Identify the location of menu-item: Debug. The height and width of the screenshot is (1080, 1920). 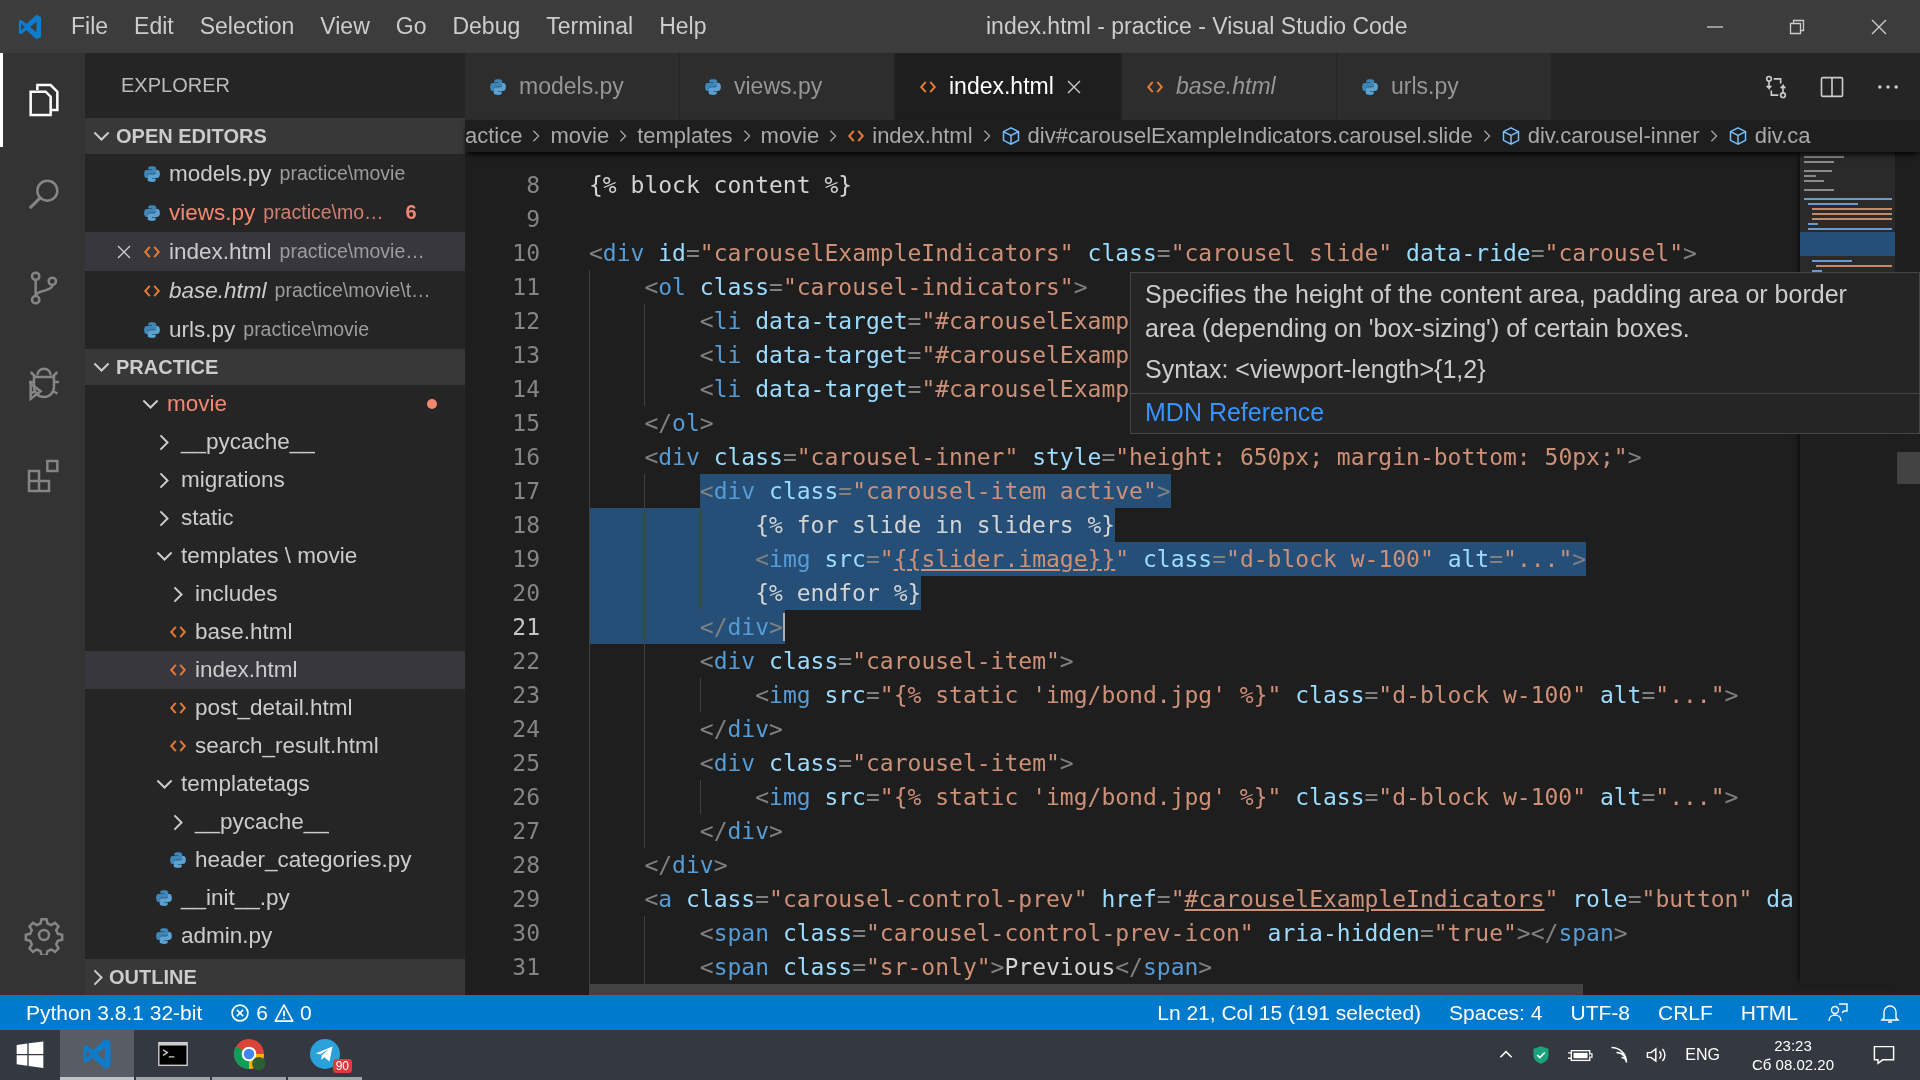
(486, 26).